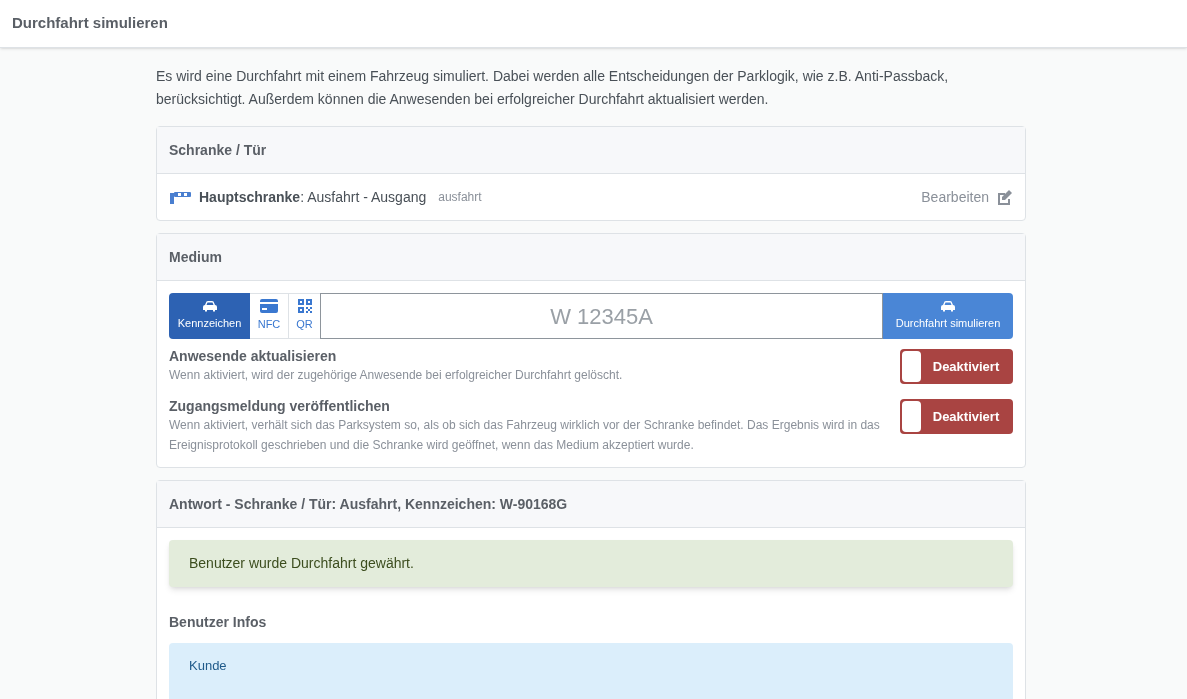 The height and width of the screenshot is (699, 1187). What do you see at coordinates (460, 197) in the screenshot?
I see `barrier-tag: ausfahrt` at bounding box center [460, 197].